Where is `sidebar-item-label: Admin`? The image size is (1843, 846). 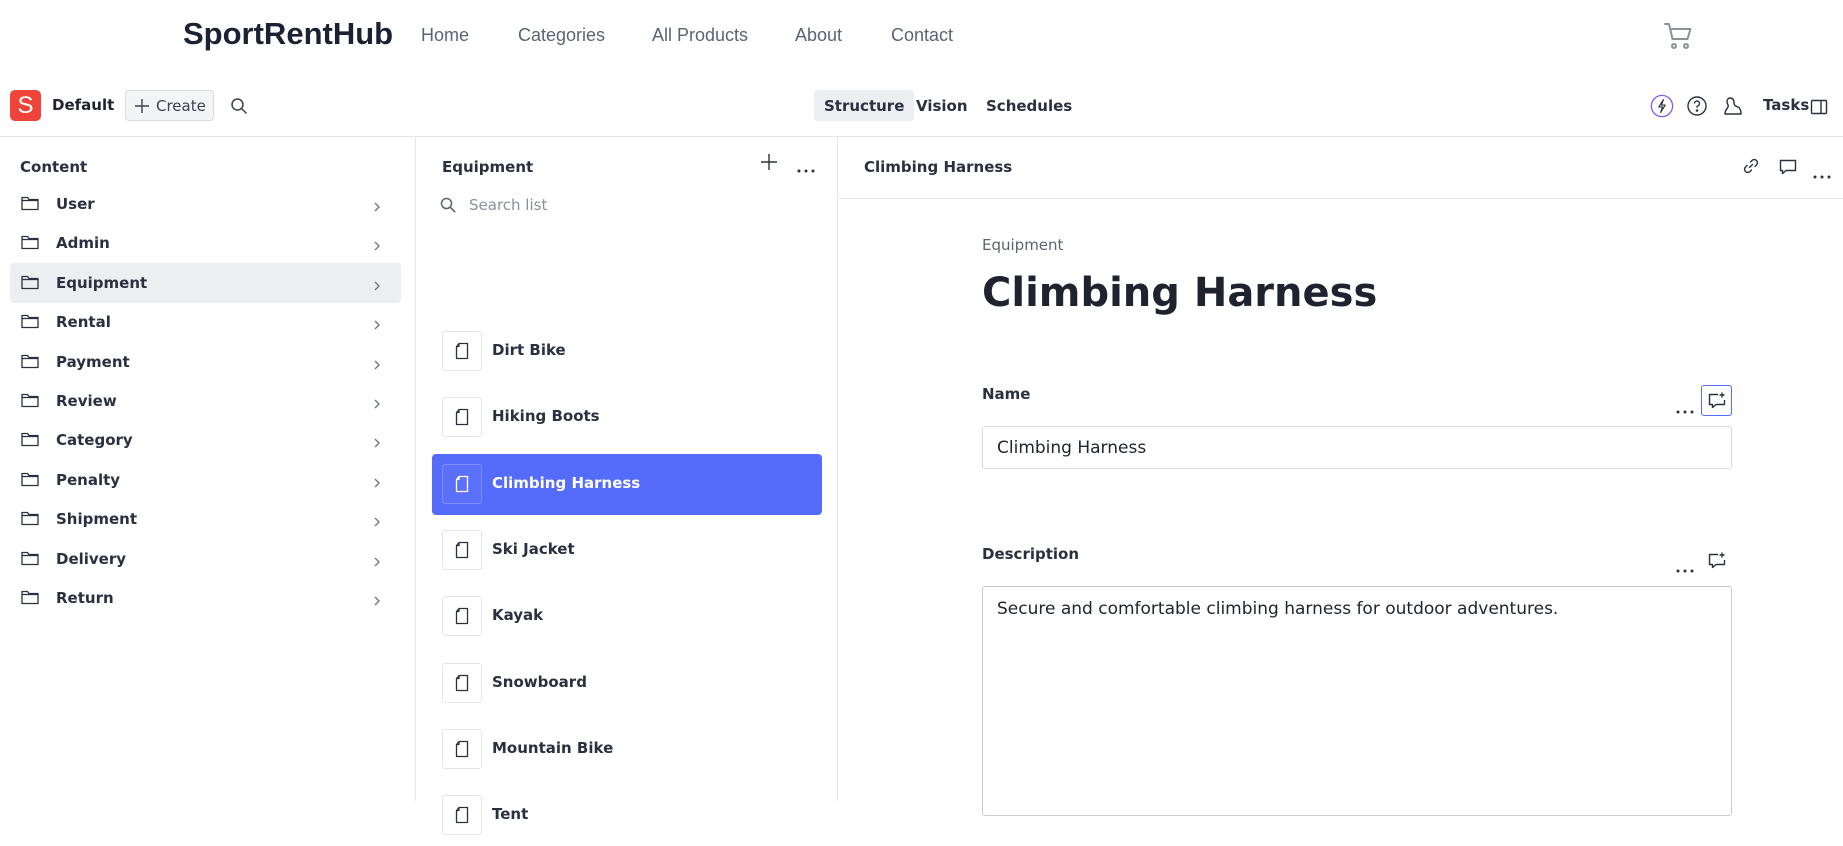
sidebar-item-label: Admin is located at coordinates (83, 243).